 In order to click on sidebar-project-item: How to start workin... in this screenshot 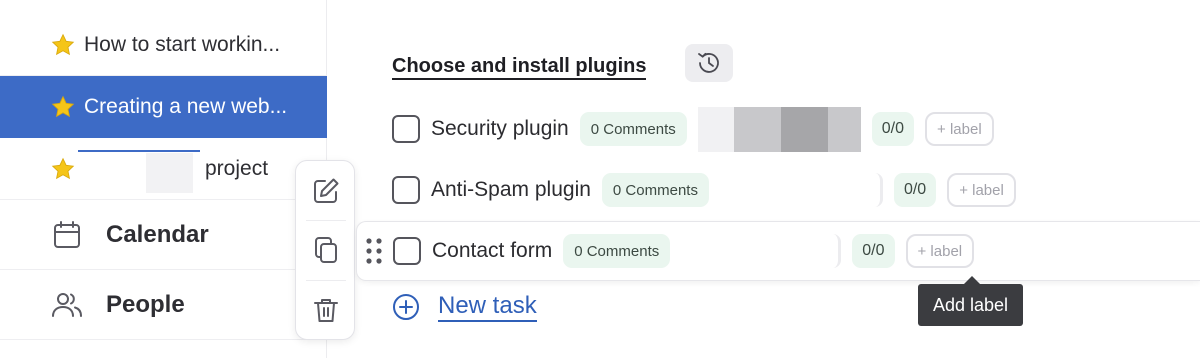, I will do `click(163, 45)`.